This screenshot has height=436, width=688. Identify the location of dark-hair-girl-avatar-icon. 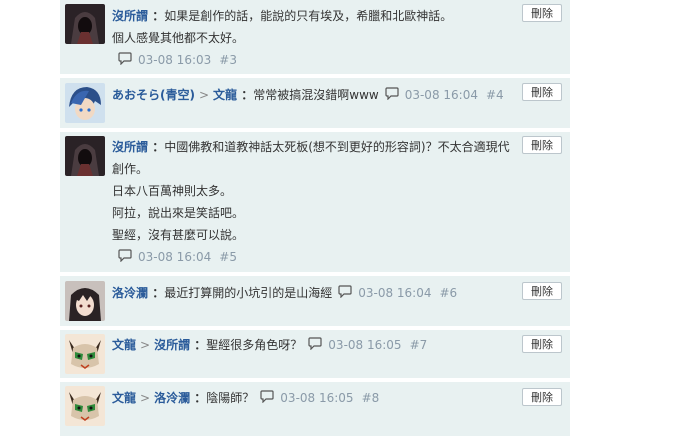
(85, 301).